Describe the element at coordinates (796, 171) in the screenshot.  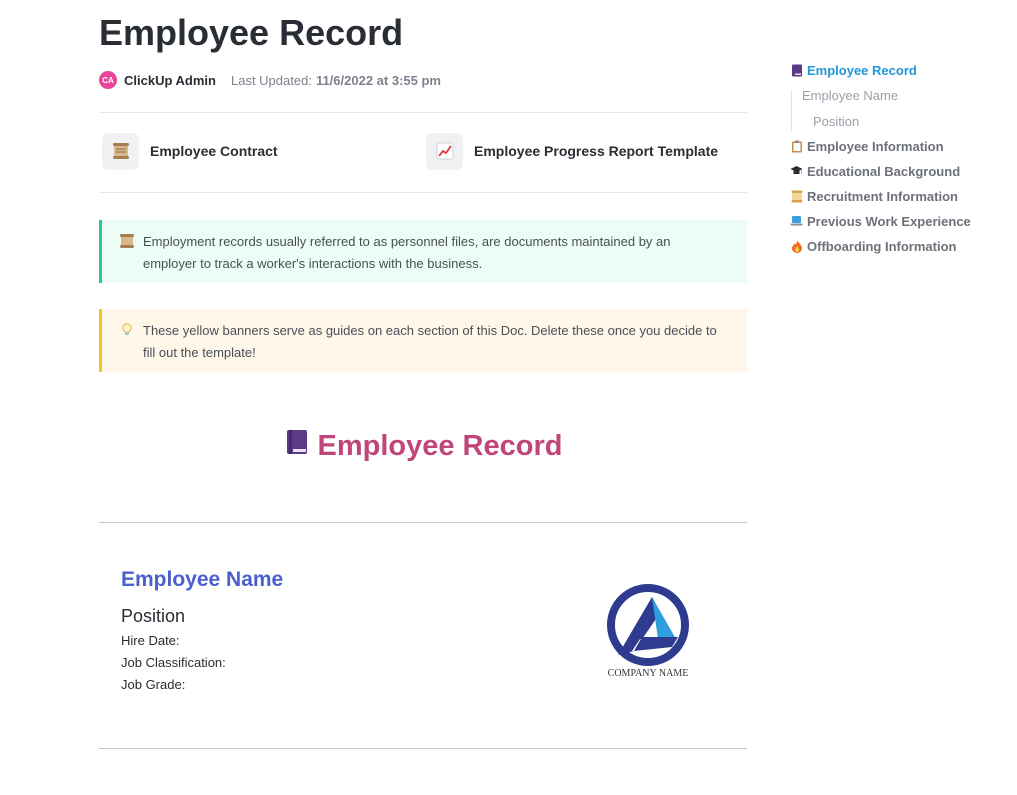
I see `graduation-cap-icon` at that location.